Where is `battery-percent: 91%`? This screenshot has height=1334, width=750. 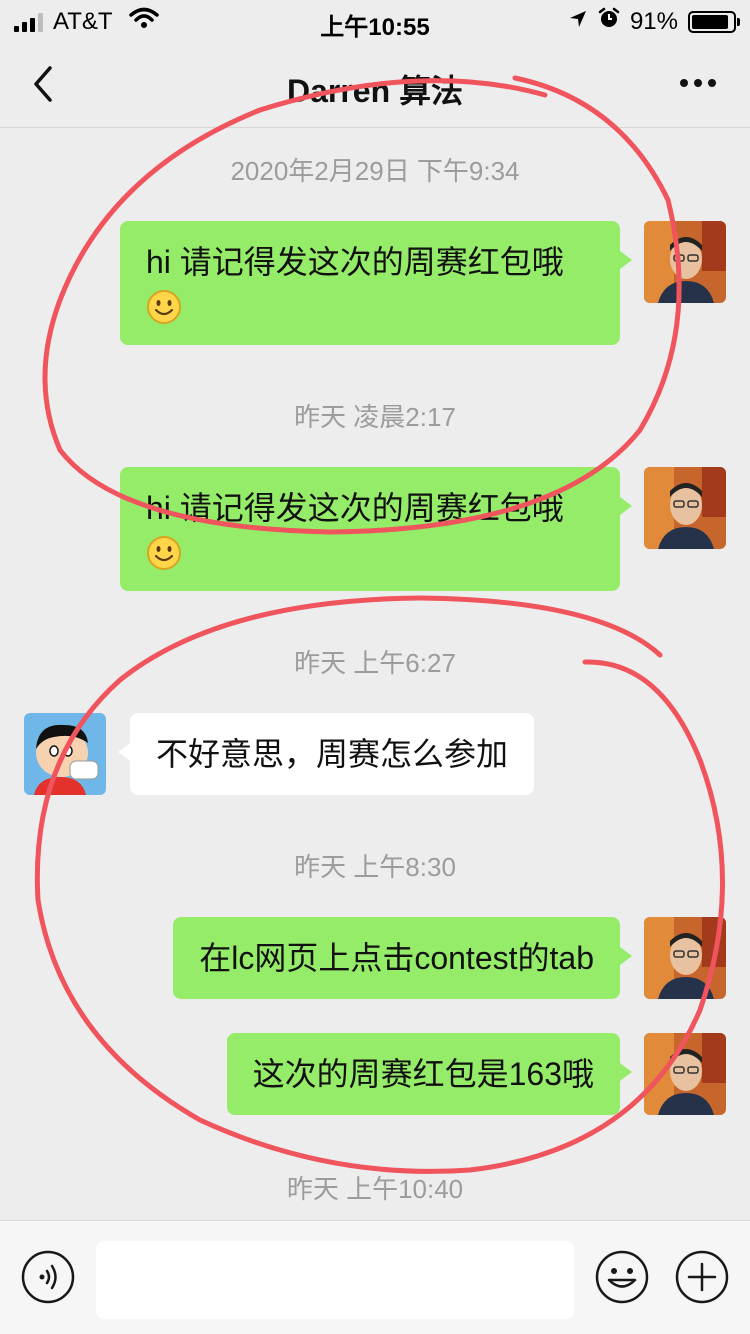 battery-percent: 91% is located at coordinates (653, 21).